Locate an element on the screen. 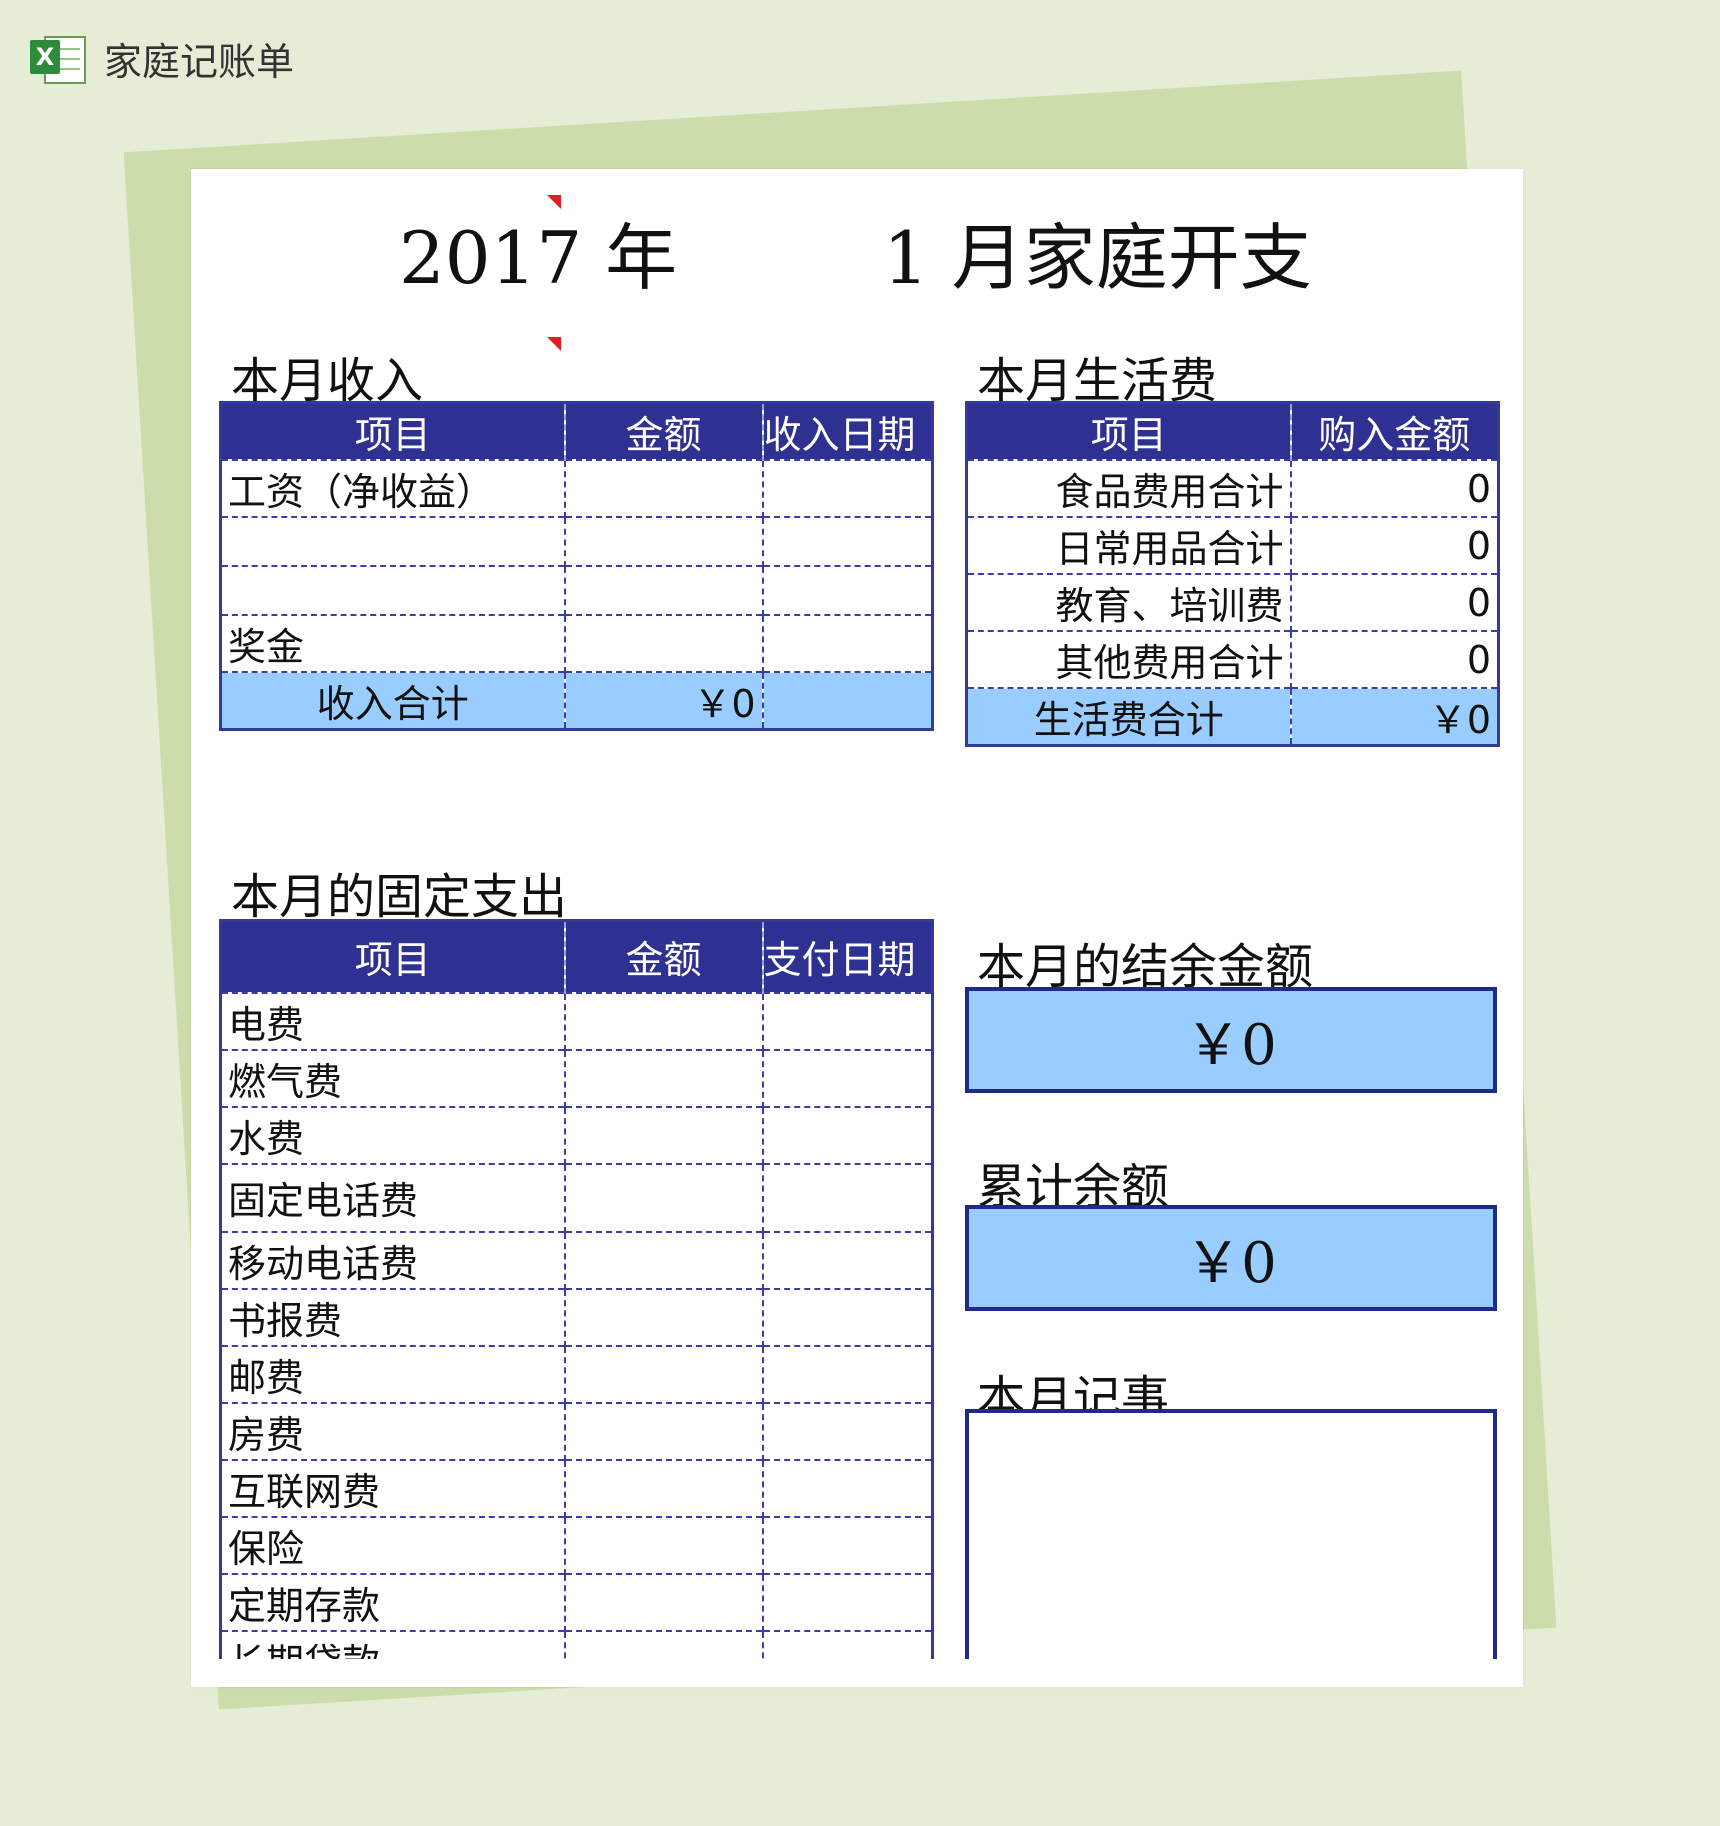 Image resolution: width=1720 pixels, height=1826 pixels. table-row: 奖金 is located at coordinates (576, 643).